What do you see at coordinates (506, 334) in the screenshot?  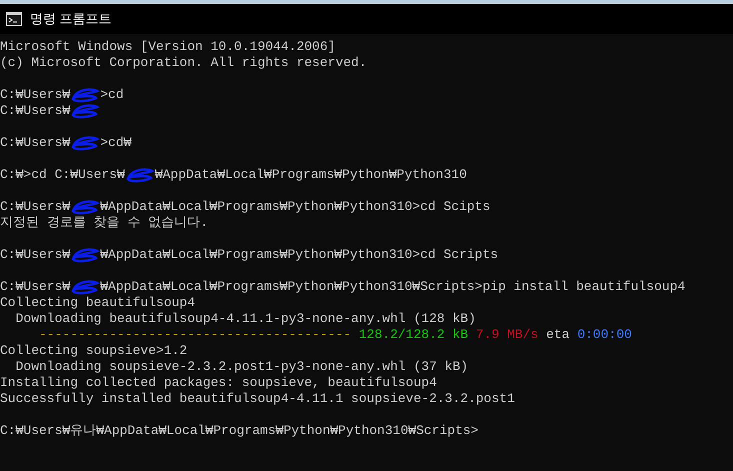 I see `console-text: 7.9 MB/s` at bounding box center [506, 334].